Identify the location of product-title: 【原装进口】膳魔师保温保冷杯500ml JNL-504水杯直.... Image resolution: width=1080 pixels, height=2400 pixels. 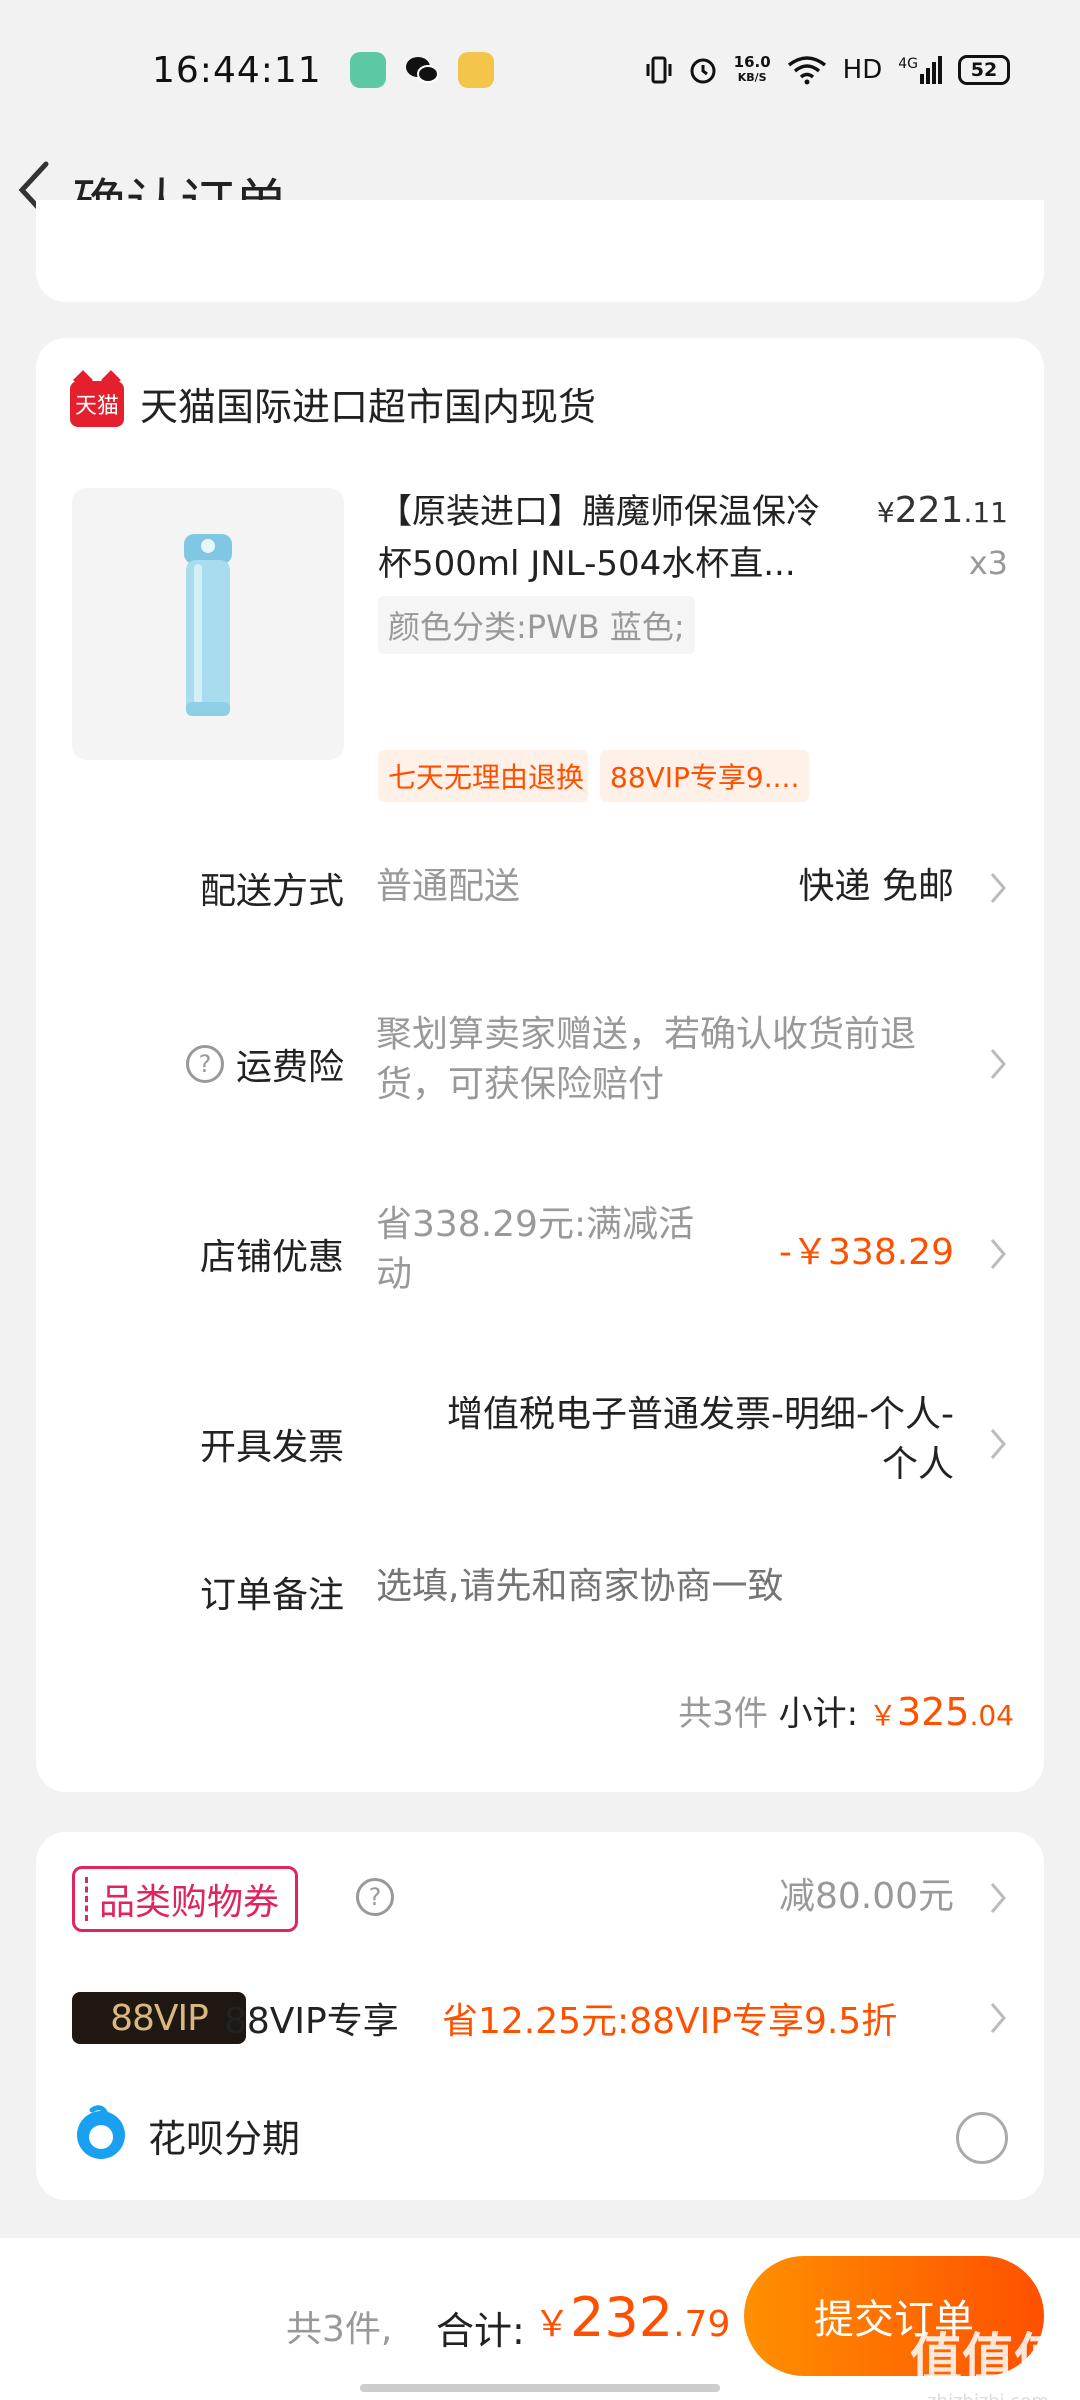
(613, 538).